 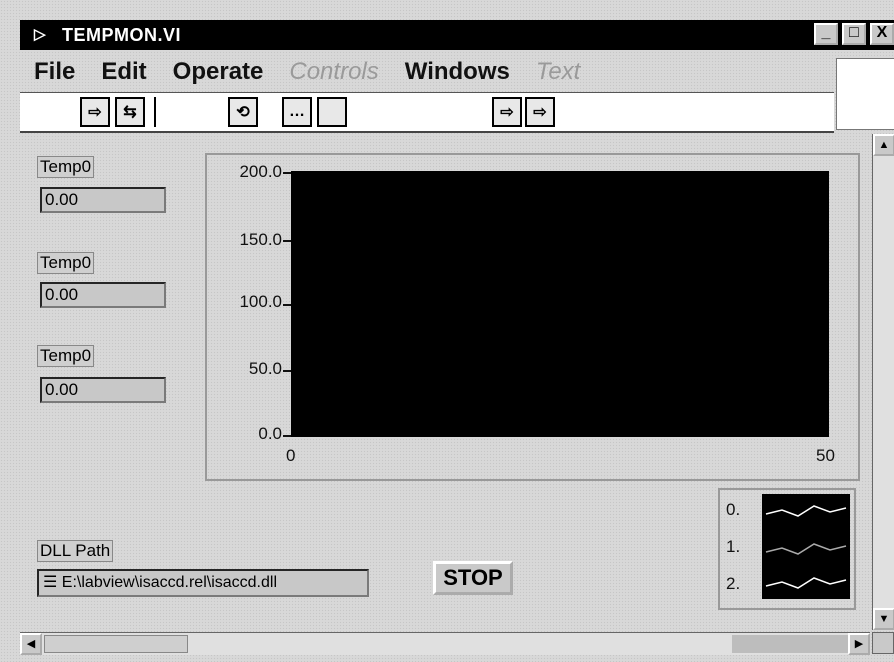 I want to click on horizontal-scrollbar: ◀ ▶, so click(x=445, y=643).